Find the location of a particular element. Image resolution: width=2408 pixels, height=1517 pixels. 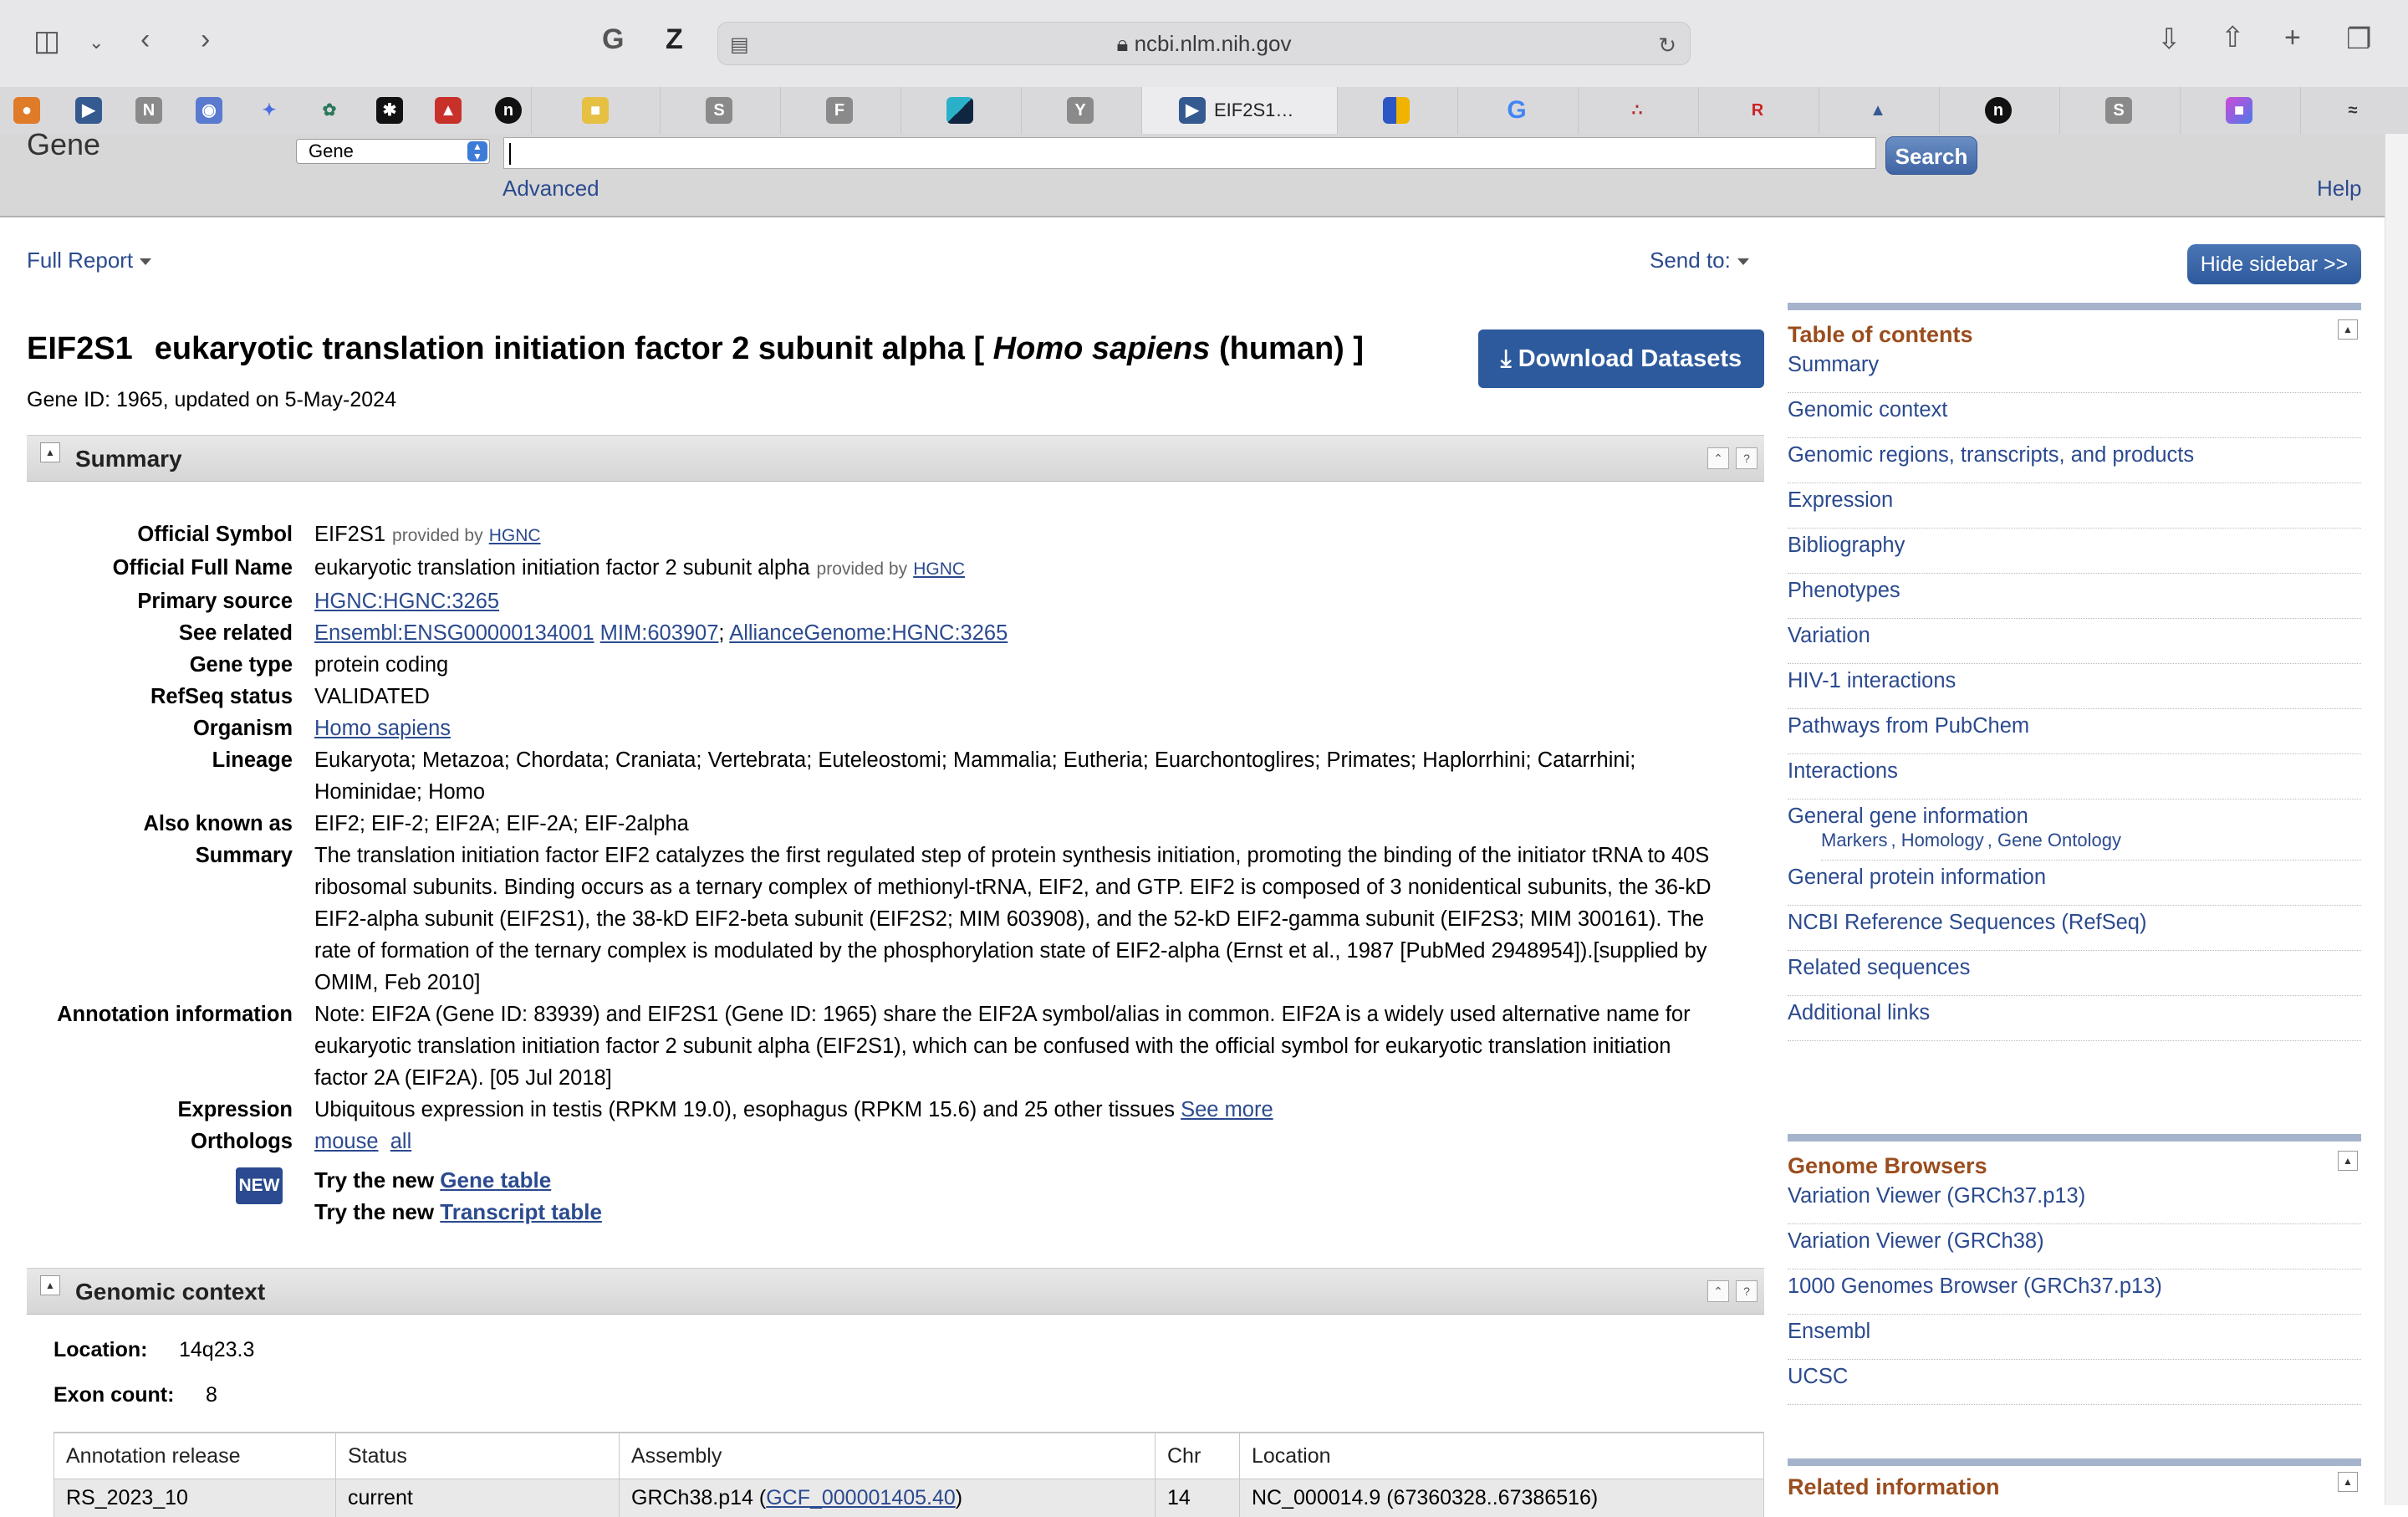

column-header: Assembly is located at coordinates (888, 1456).